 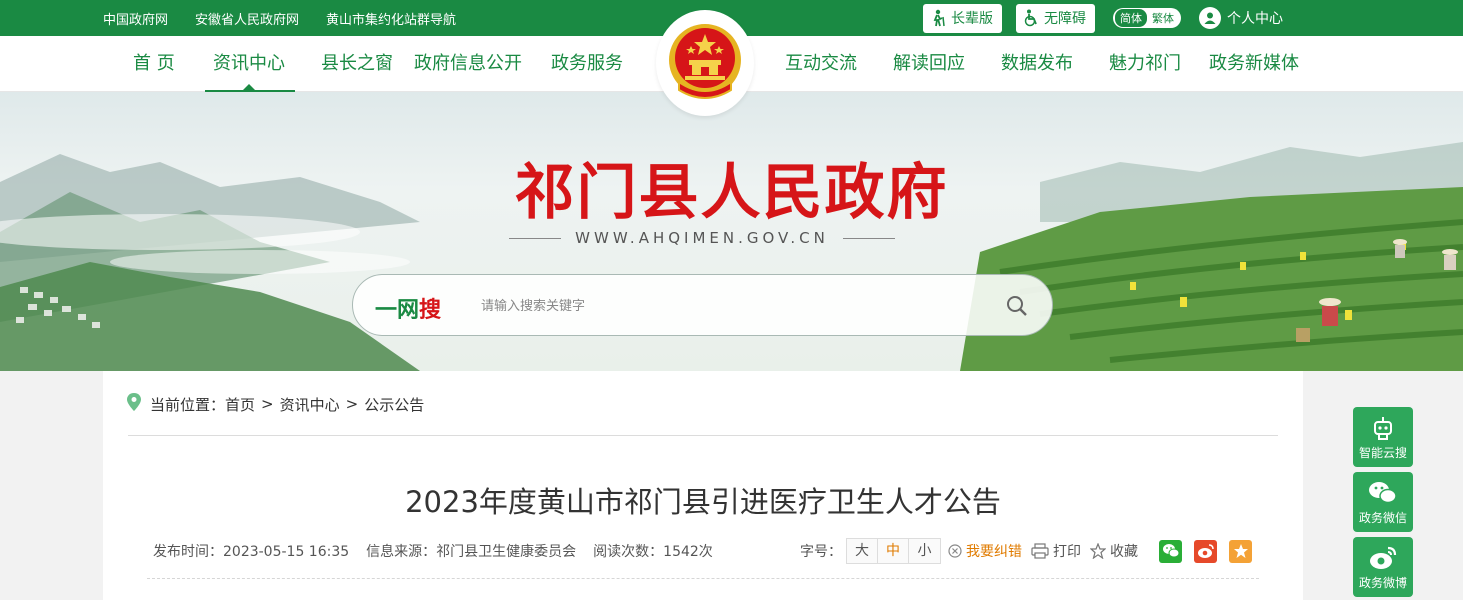 I want to click on national-emblem, so click(x=705, y=63).